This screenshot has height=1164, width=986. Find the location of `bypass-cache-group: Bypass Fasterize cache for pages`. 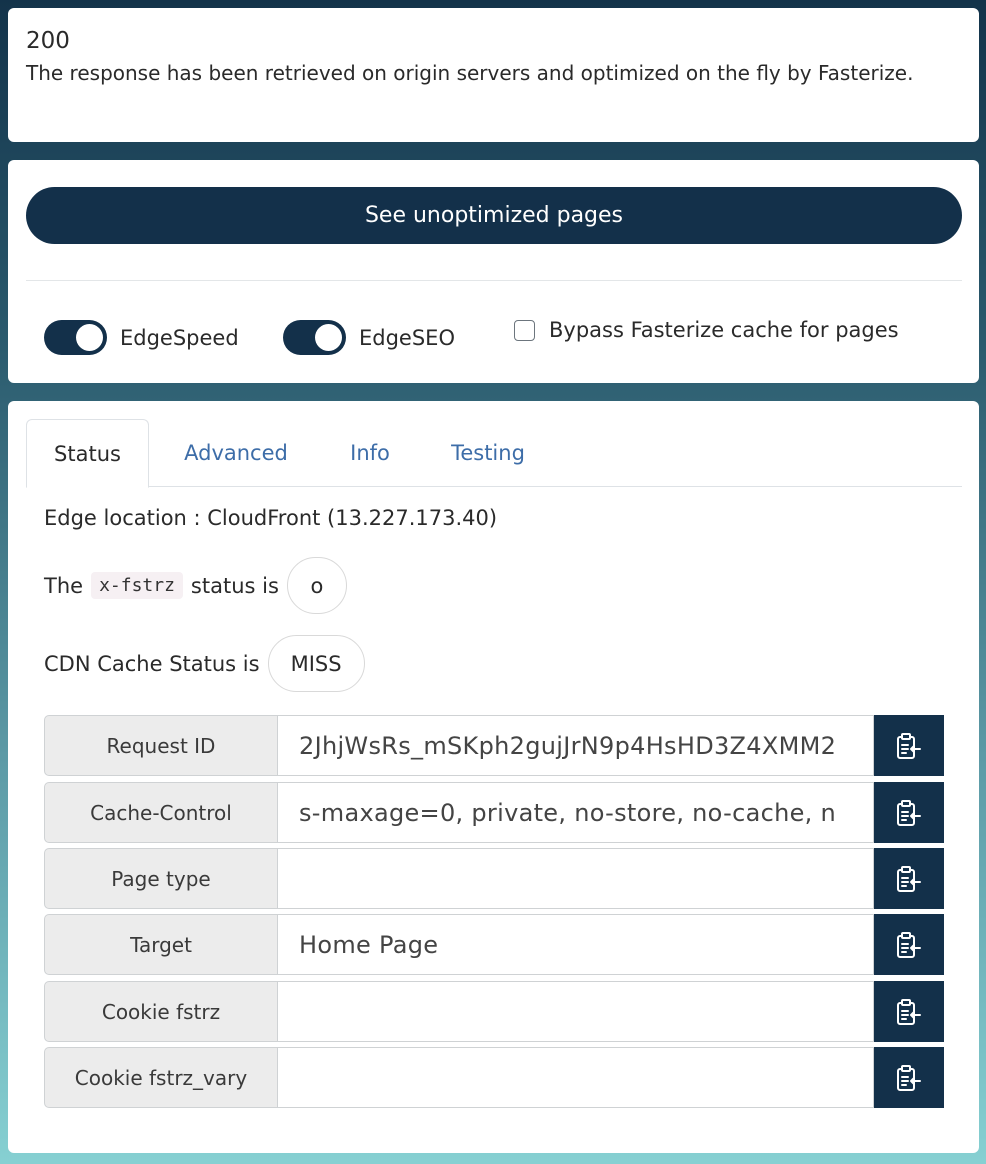

bypass-cache-group: Bypass Fasterize cache for pages is located at coordinates (706, 330).